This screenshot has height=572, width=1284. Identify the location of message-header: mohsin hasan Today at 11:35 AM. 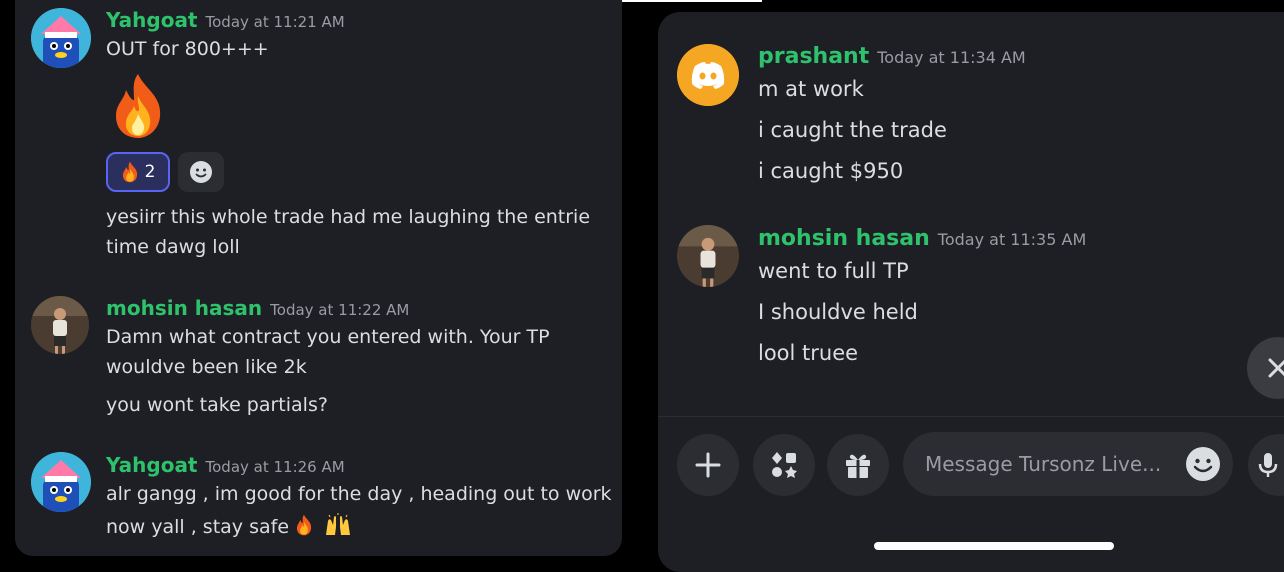
(922, 238).